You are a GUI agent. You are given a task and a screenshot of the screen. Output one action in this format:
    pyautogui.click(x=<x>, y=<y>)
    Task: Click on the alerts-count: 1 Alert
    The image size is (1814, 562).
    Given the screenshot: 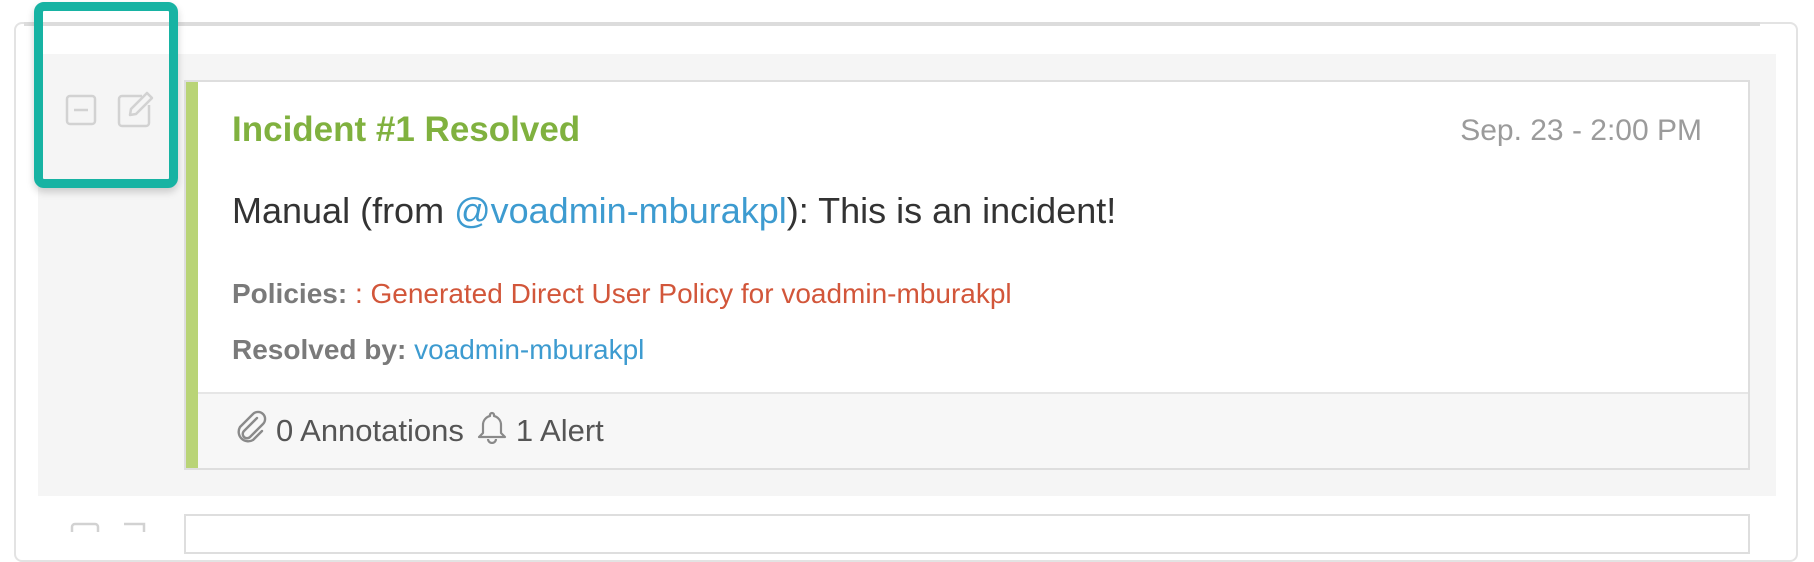 What is the action you would take?
    pyautogui.click(x=559, y=430)
    